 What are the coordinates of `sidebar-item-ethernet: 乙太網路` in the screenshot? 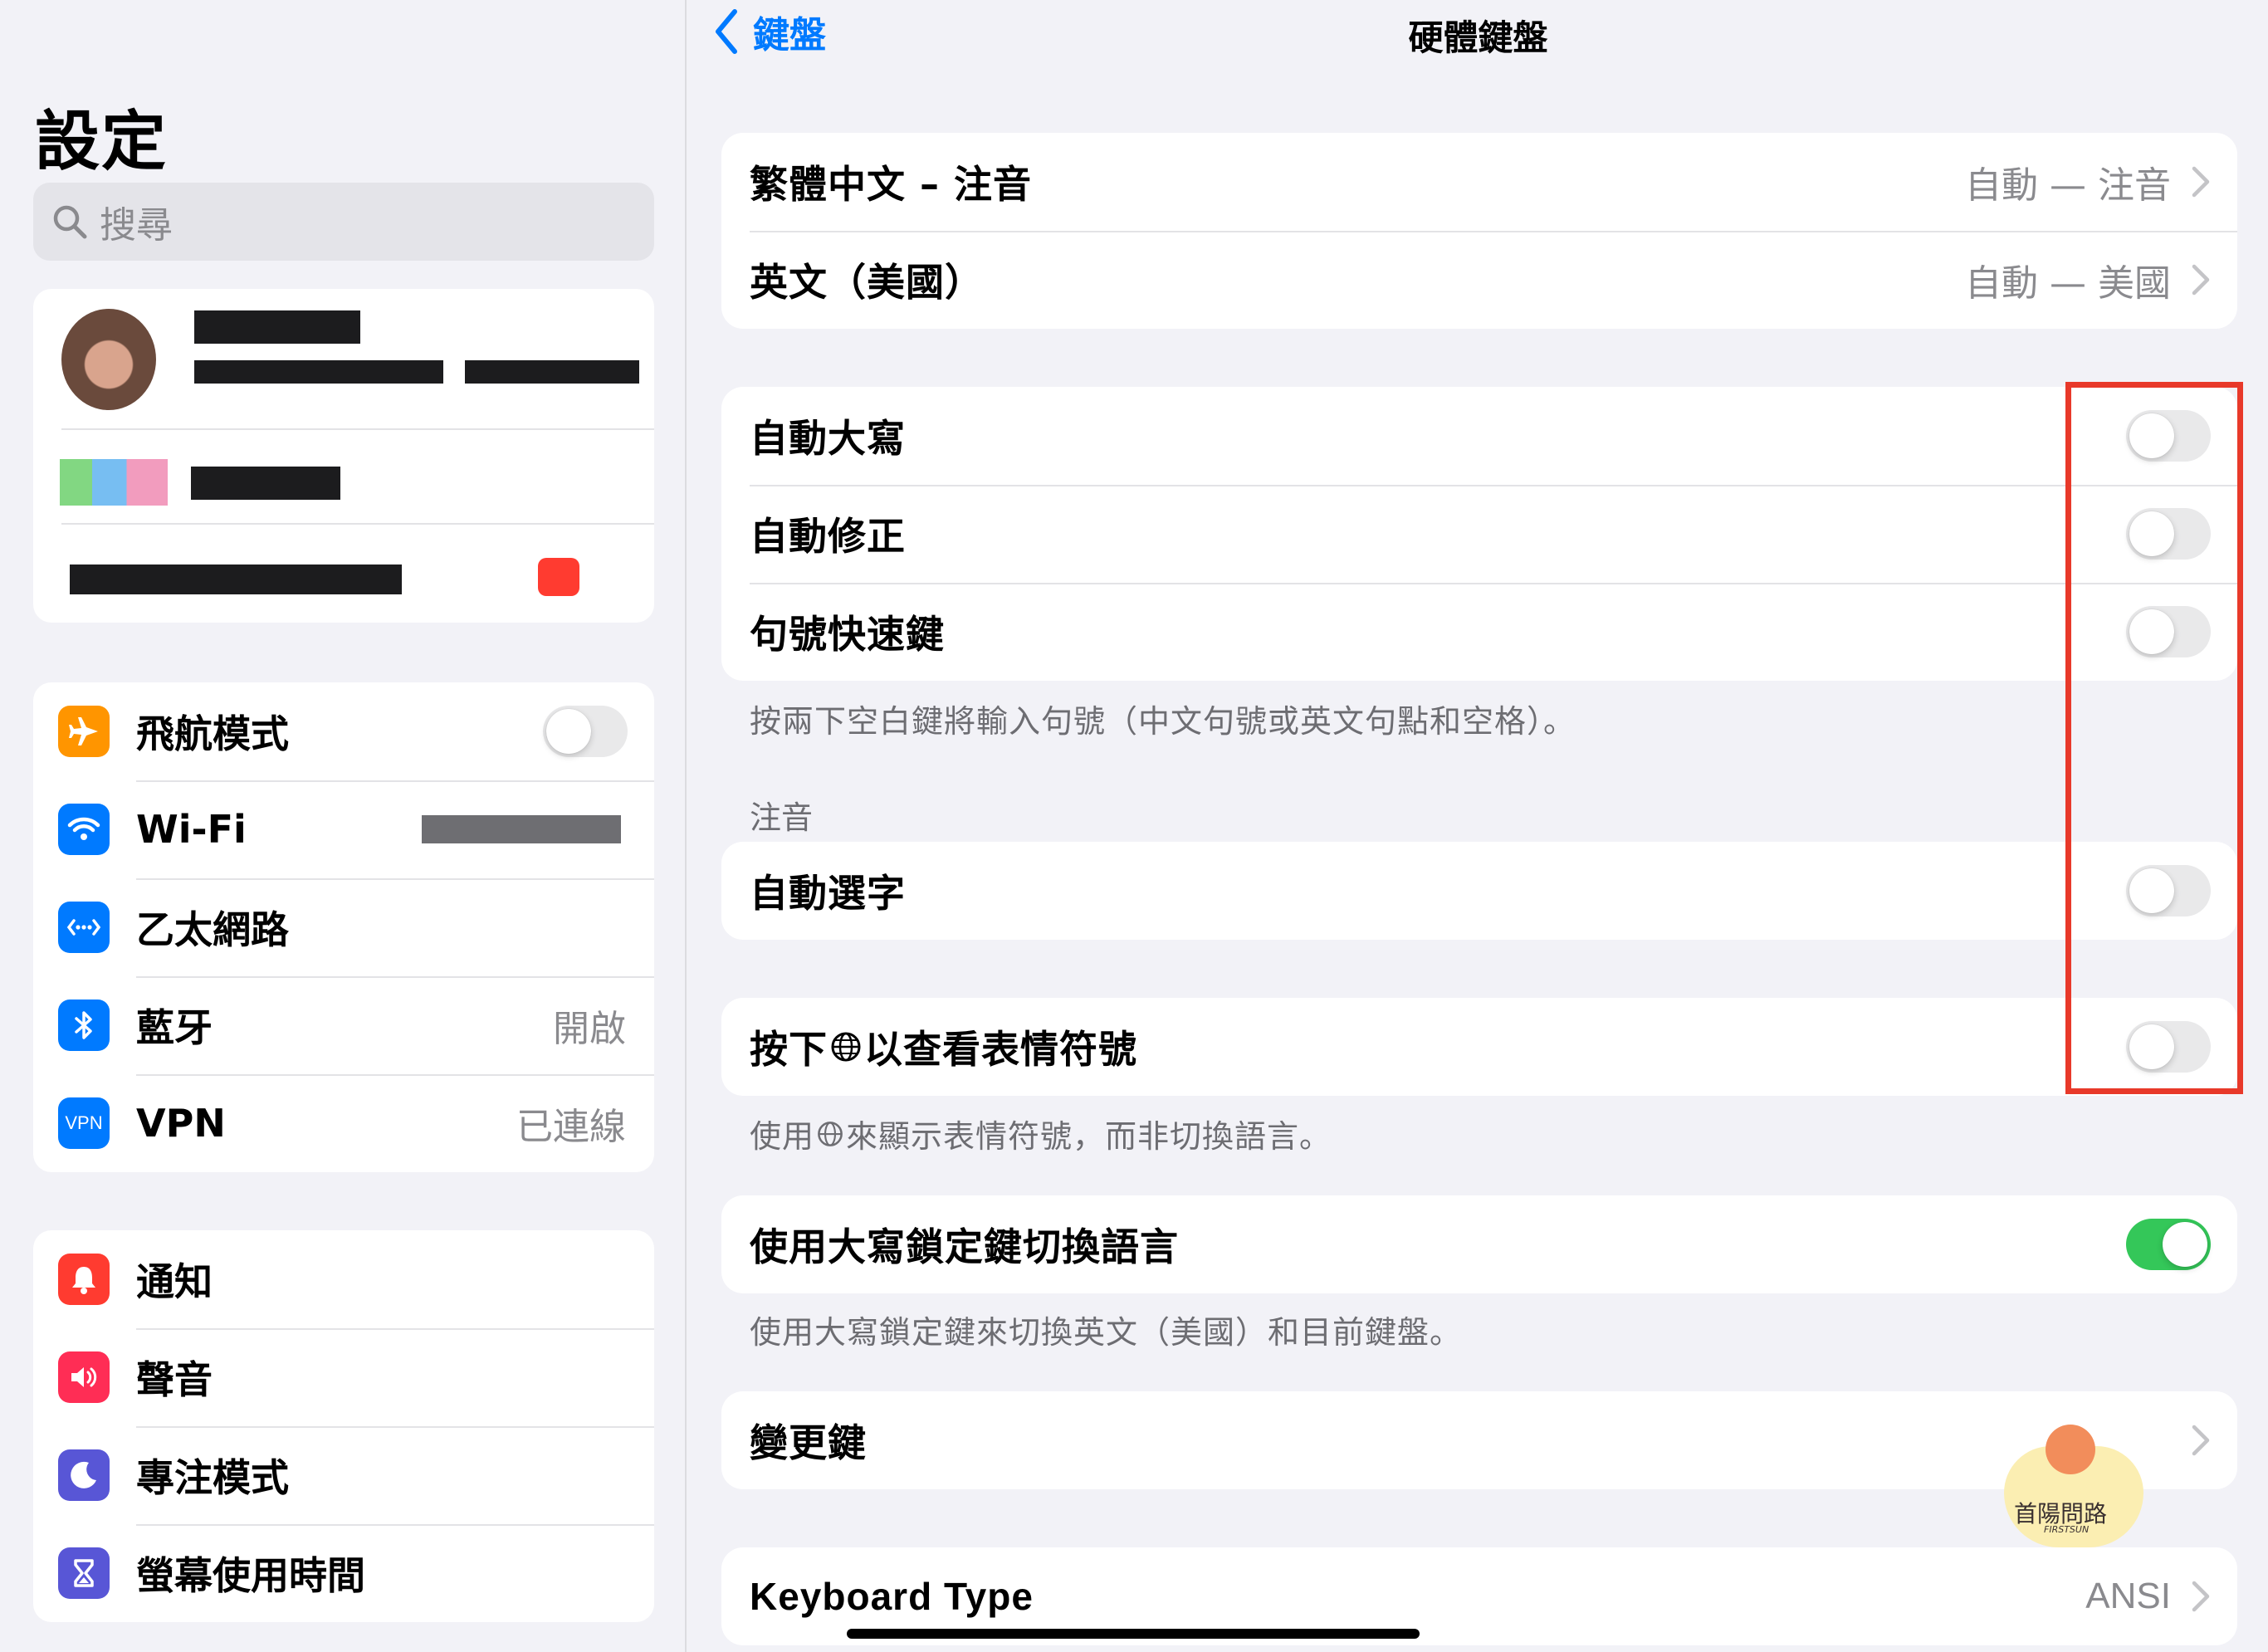 It's located at (343, 927).